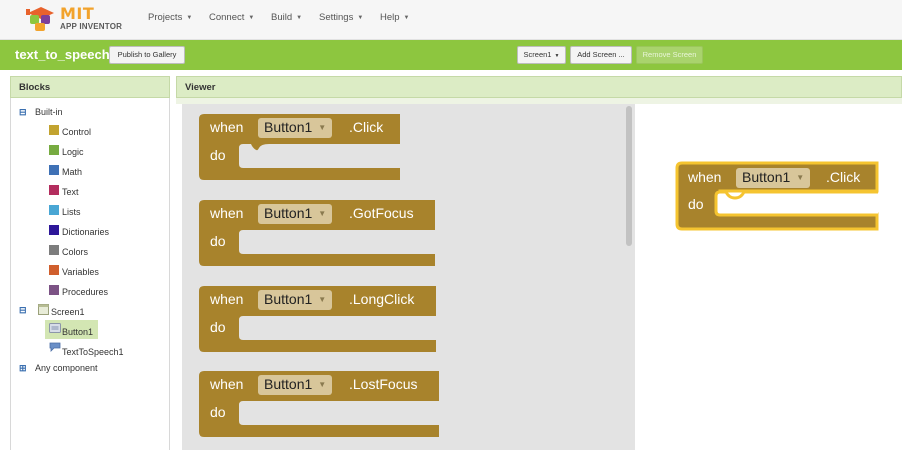 This screenshot has width=902, height=450. Describe the element at coordinates (70, 192) in the screenshot. I see `tree-item-text: Text` at that location.